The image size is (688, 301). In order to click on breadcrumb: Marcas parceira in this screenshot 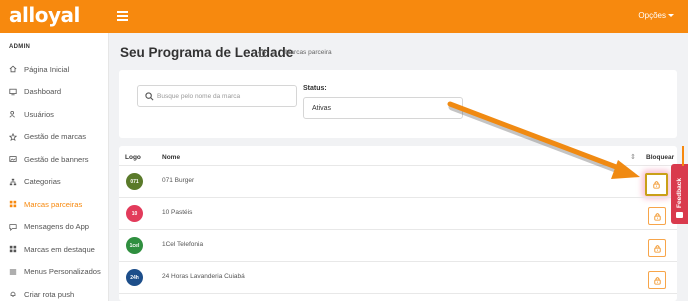, I will do `click(308, 52)`.